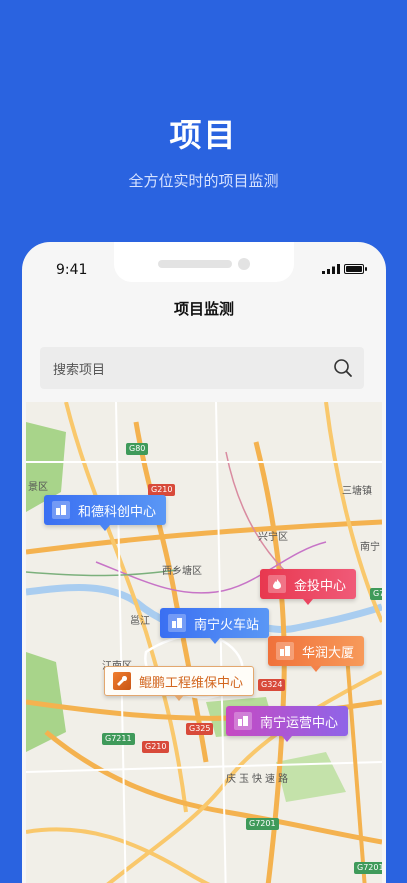 Image resolution: width=407 pixels, height=883 pixels. I want to click on map-place-label: 兴宁区, so click(273, 537).